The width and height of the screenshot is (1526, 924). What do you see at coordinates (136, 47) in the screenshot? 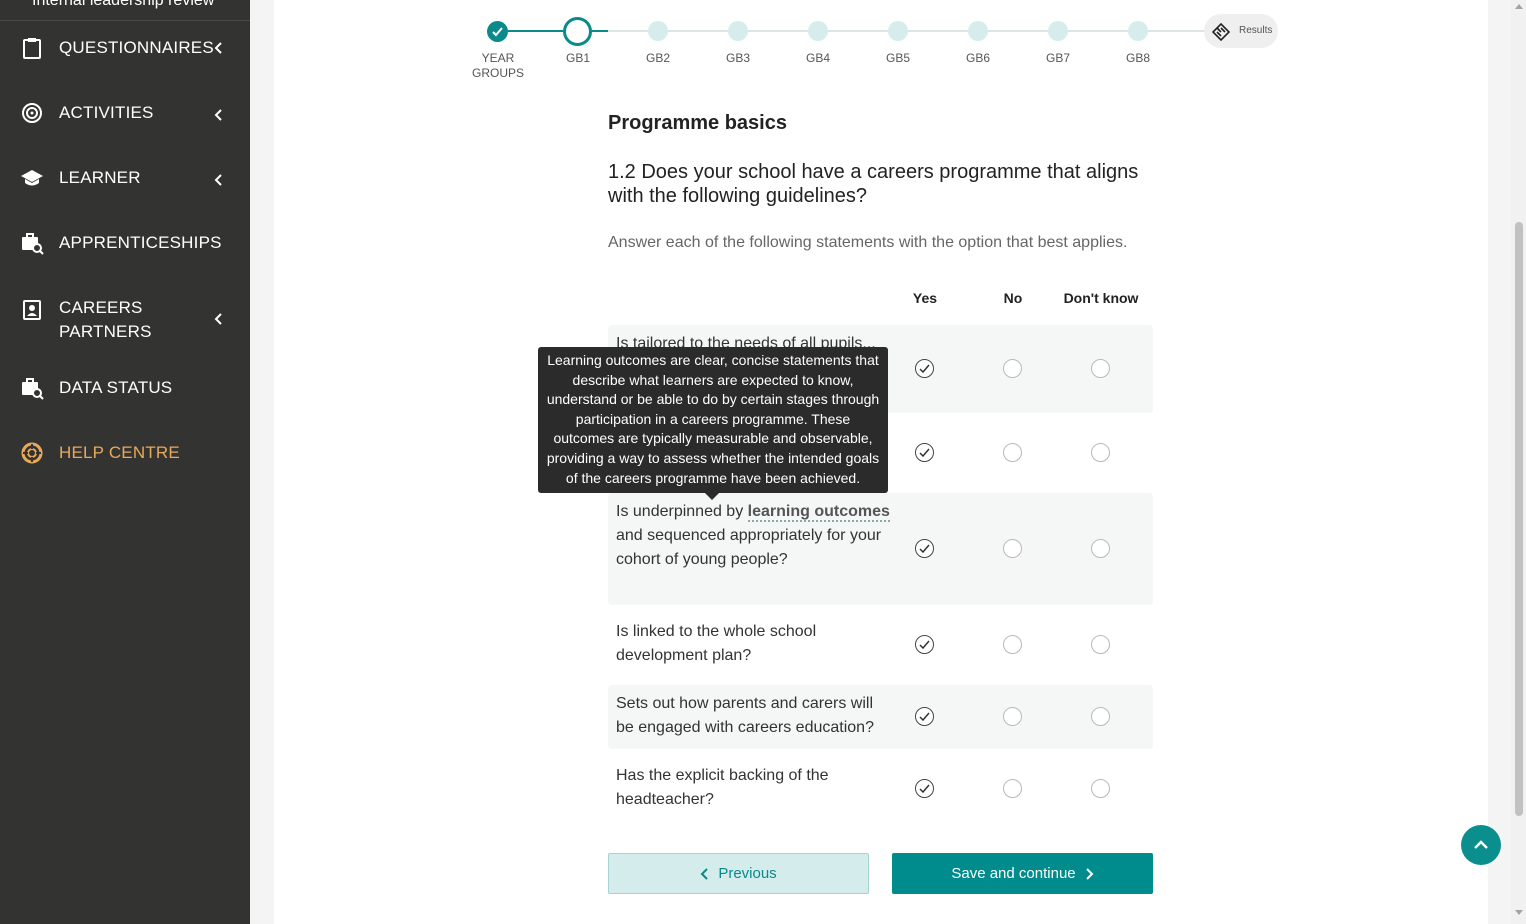
I see `sidebar-item-label: QUESTIONNAIRES` at bounding box center [136, 47].